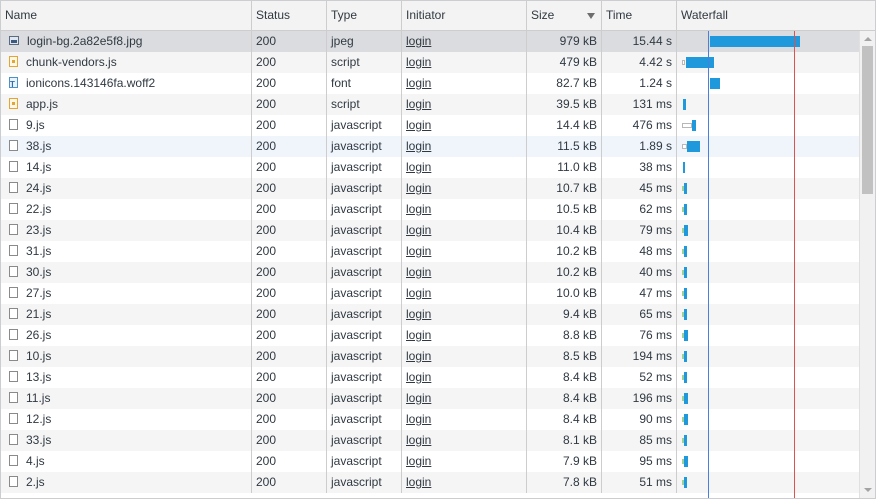  What do you see at coordinates (126, 377) in the screenshot?
I see `request-name-cell: 13.js` at bounding box center [126, 377].